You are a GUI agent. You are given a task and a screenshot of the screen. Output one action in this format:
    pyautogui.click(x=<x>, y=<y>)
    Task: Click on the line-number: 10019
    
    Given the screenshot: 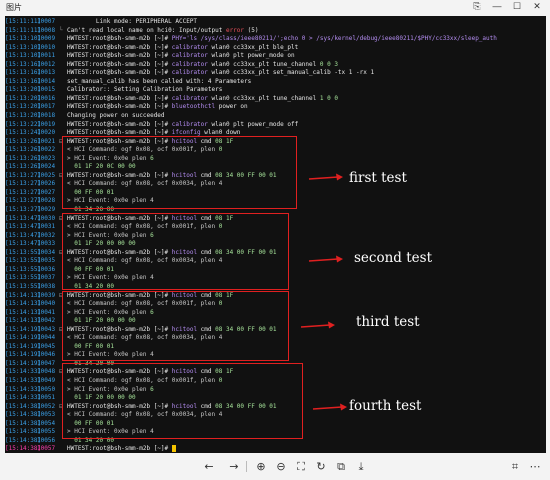 What is the action you would take?
    pyautogui.click(x=46, y=124)
    